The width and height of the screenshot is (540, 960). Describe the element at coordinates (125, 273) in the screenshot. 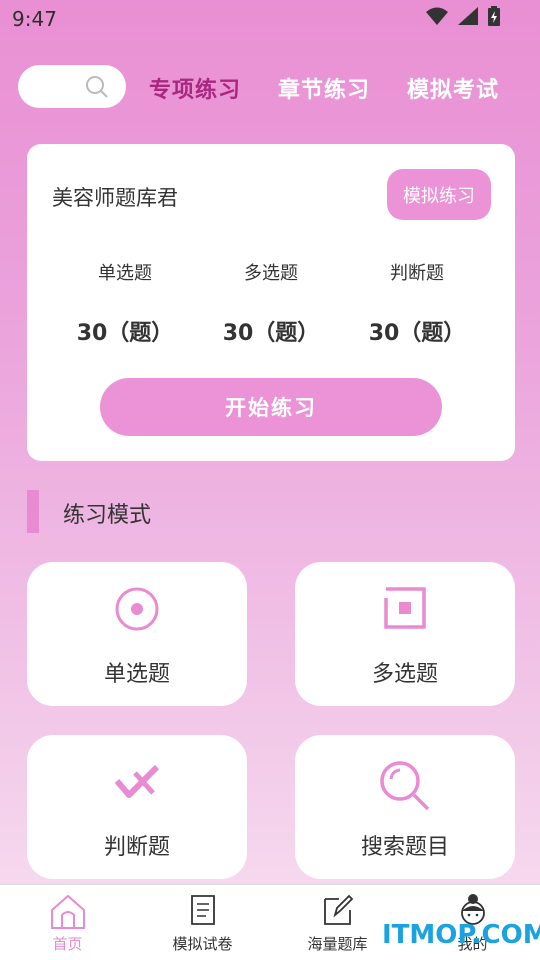

I see `stat-label: 单选题` at that location.